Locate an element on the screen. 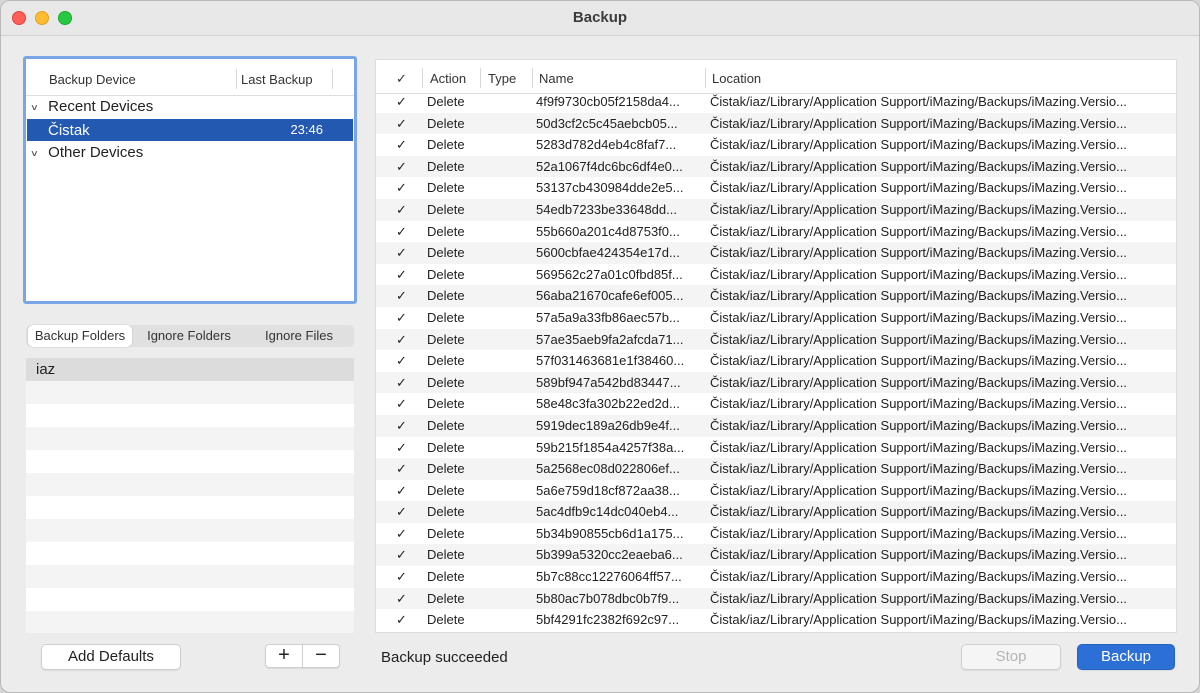  column-header-name: Name is located at coordinates (556, 78).